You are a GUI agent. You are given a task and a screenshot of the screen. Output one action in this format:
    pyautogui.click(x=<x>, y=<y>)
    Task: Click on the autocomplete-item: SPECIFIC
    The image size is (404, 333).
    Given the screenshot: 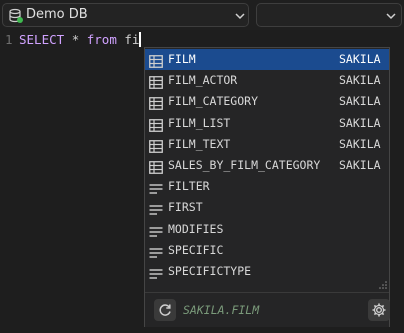 What is the action you would take?
    pyautogui.click(x=267, y=250)
    